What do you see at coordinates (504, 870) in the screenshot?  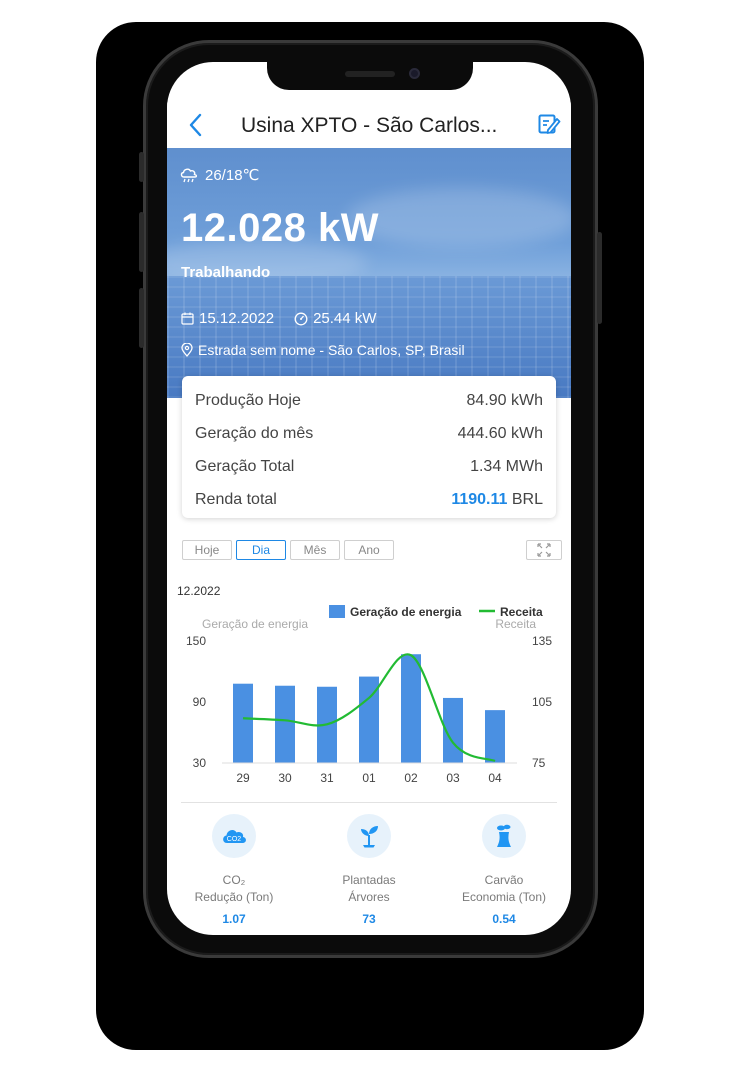 I see `eco-coal-savings: Carvão Economia (Ton) 0.54` at bounding box center [504, 870].